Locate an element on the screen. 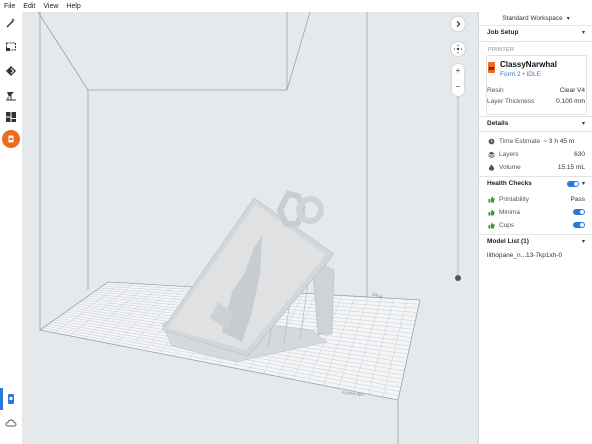 Image resolution: width=592 pixels, height=444 pixels. menu-view: View is located at coordinates (50, 6).